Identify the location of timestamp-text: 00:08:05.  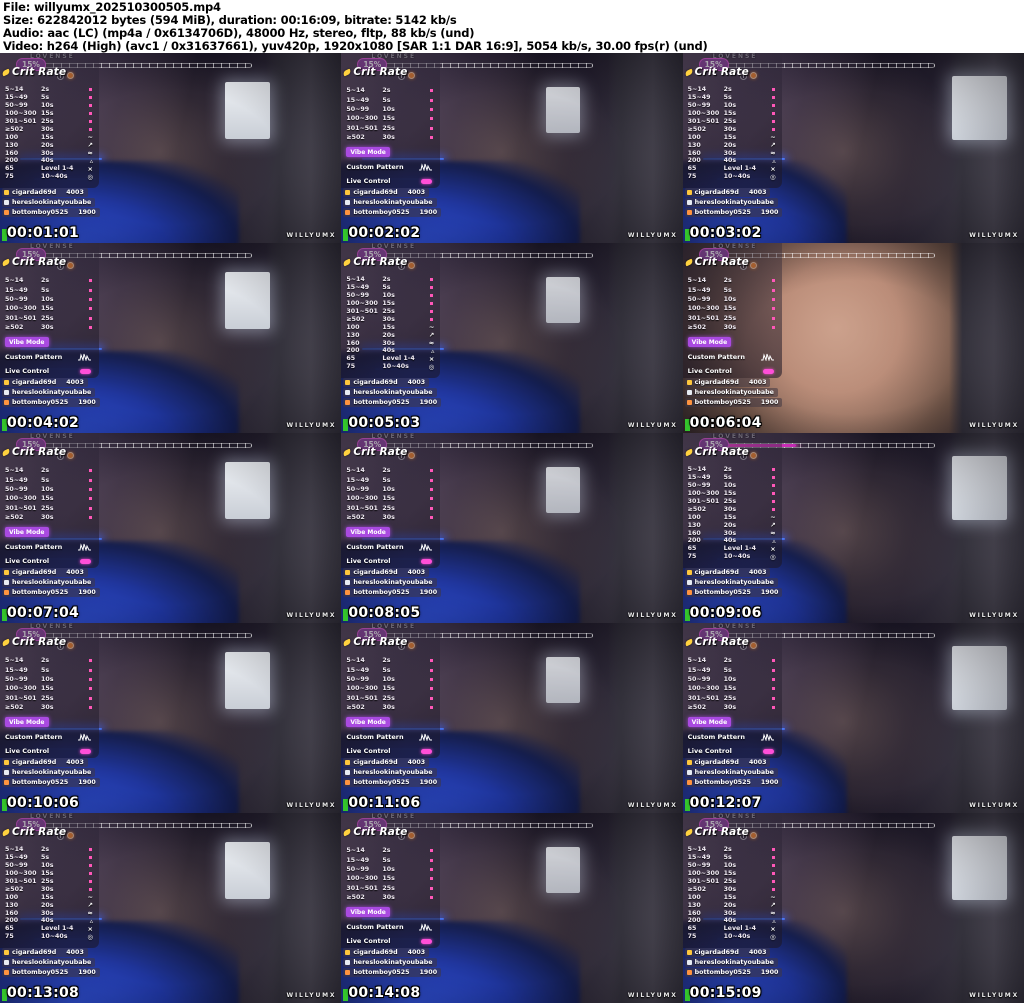
(384, 613).